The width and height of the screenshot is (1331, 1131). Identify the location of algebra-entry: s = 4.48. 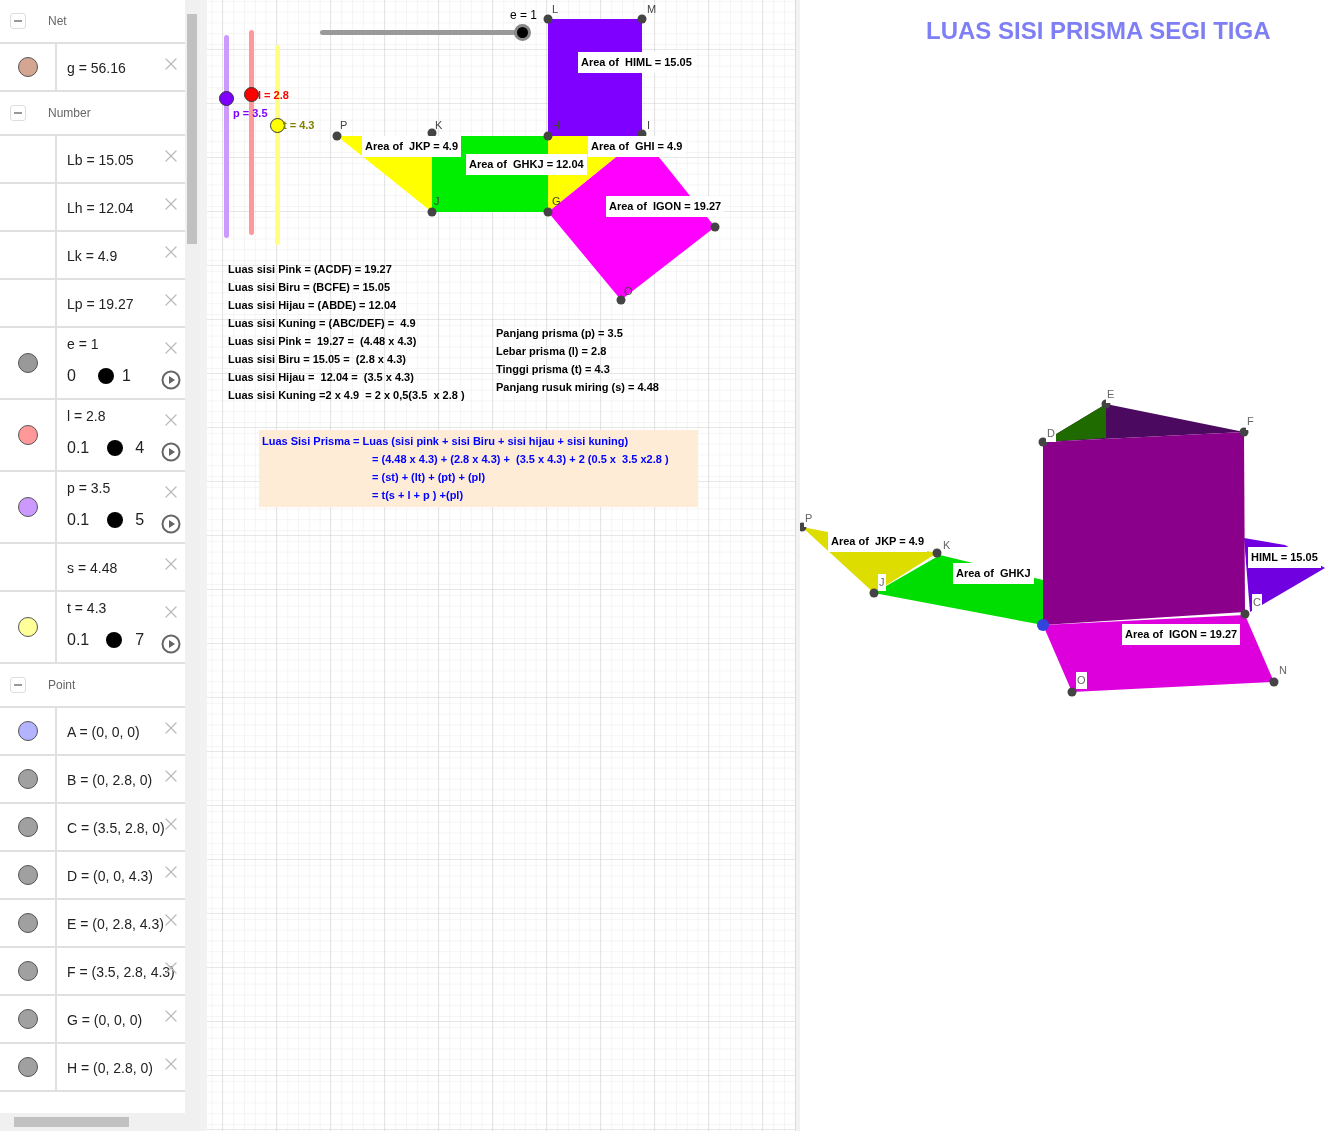
(92, 568).